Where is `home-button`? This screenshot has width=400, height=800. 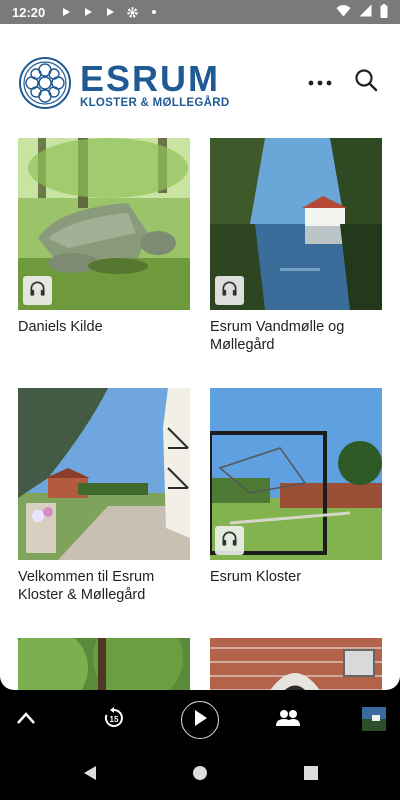 home-button is located at coordinates (200, 775).